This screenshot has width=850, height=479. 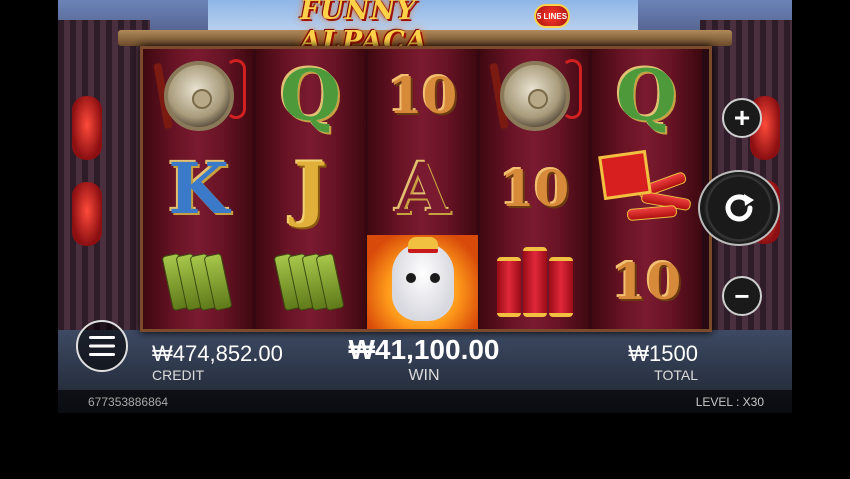 I want to click on symbol-firecrackers, so click(x=534, y=281).